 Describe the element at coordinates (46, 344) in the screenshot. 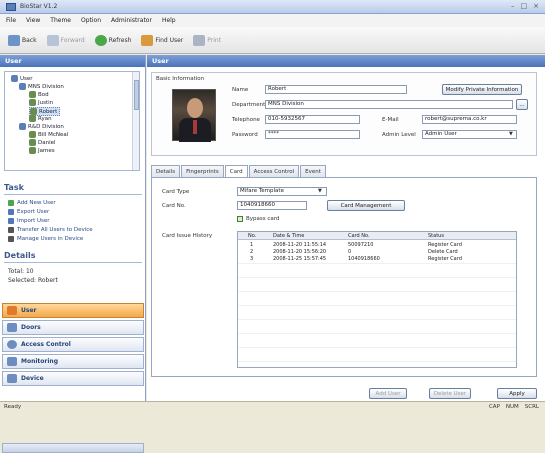

I see `nav-label: Access Control` at that location.